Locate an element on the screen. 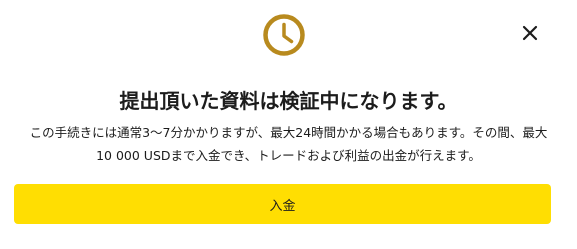  close-icon is located at coordinates (530, 33).